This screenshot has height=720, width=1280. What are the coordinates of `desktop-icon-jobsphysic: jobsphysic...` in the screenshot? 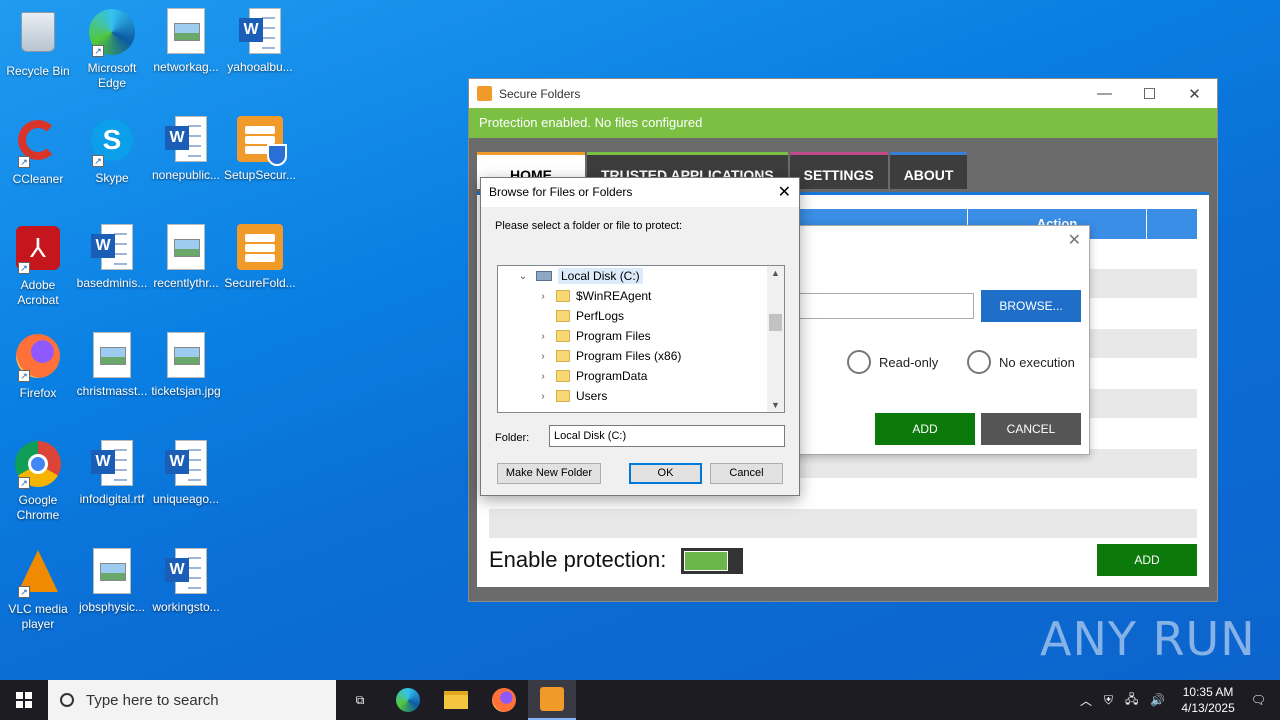 It's located at (112, 581).